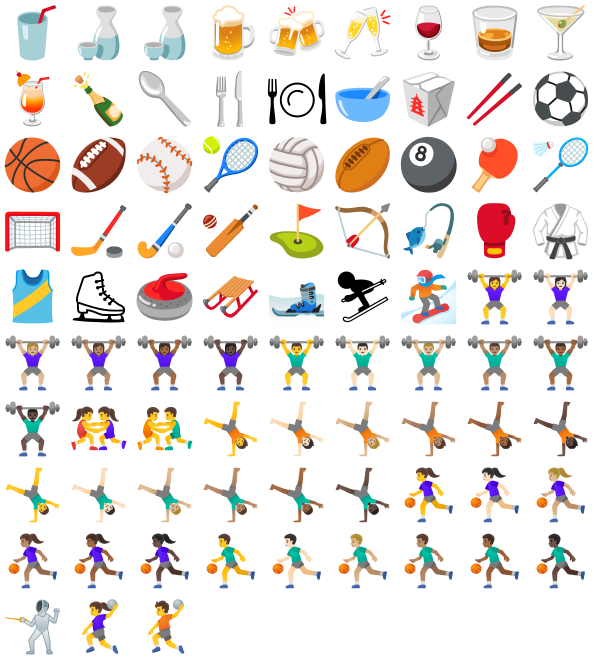 Image resolution: width=594 pixels, height=660 pixels. Describe the element at coordinates (363, 297) in the screenshot. I see `skier-icon: ⛷` at that location.